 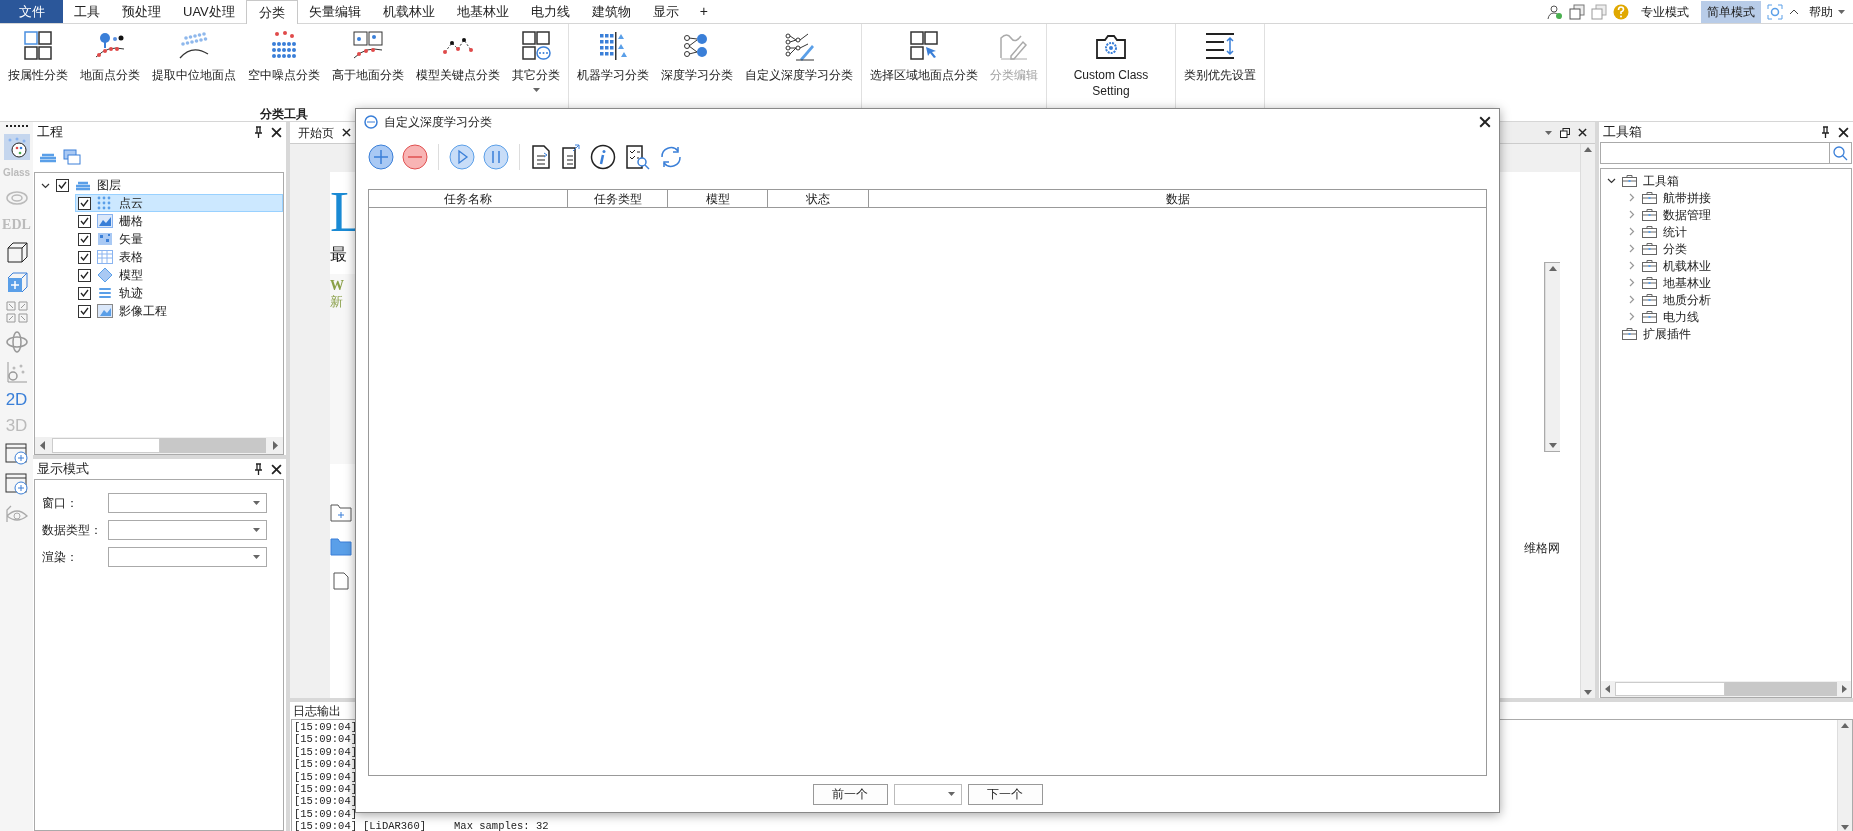 What do you see at coordinates (415, 157) in the screenshot?
I see `remove-icon` at bounding box center [415, 157].